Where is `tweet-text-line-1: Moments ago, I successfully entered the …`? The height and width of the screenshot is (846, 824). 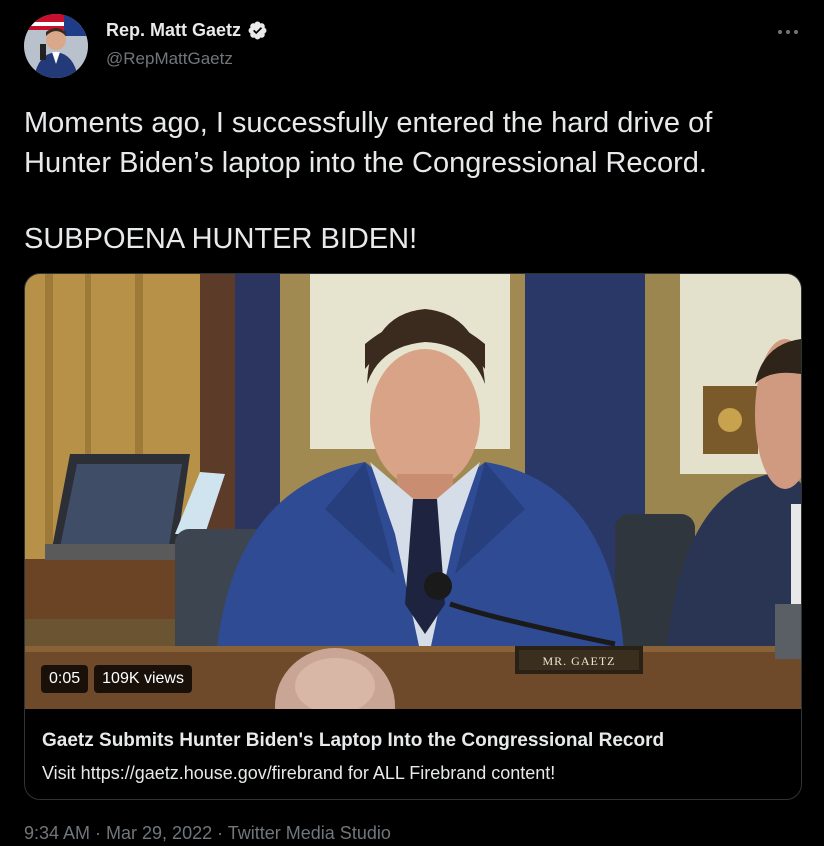
tweet-text-line-1: Moments ago, I successfully entered the … is located at coordinates (368, 123).